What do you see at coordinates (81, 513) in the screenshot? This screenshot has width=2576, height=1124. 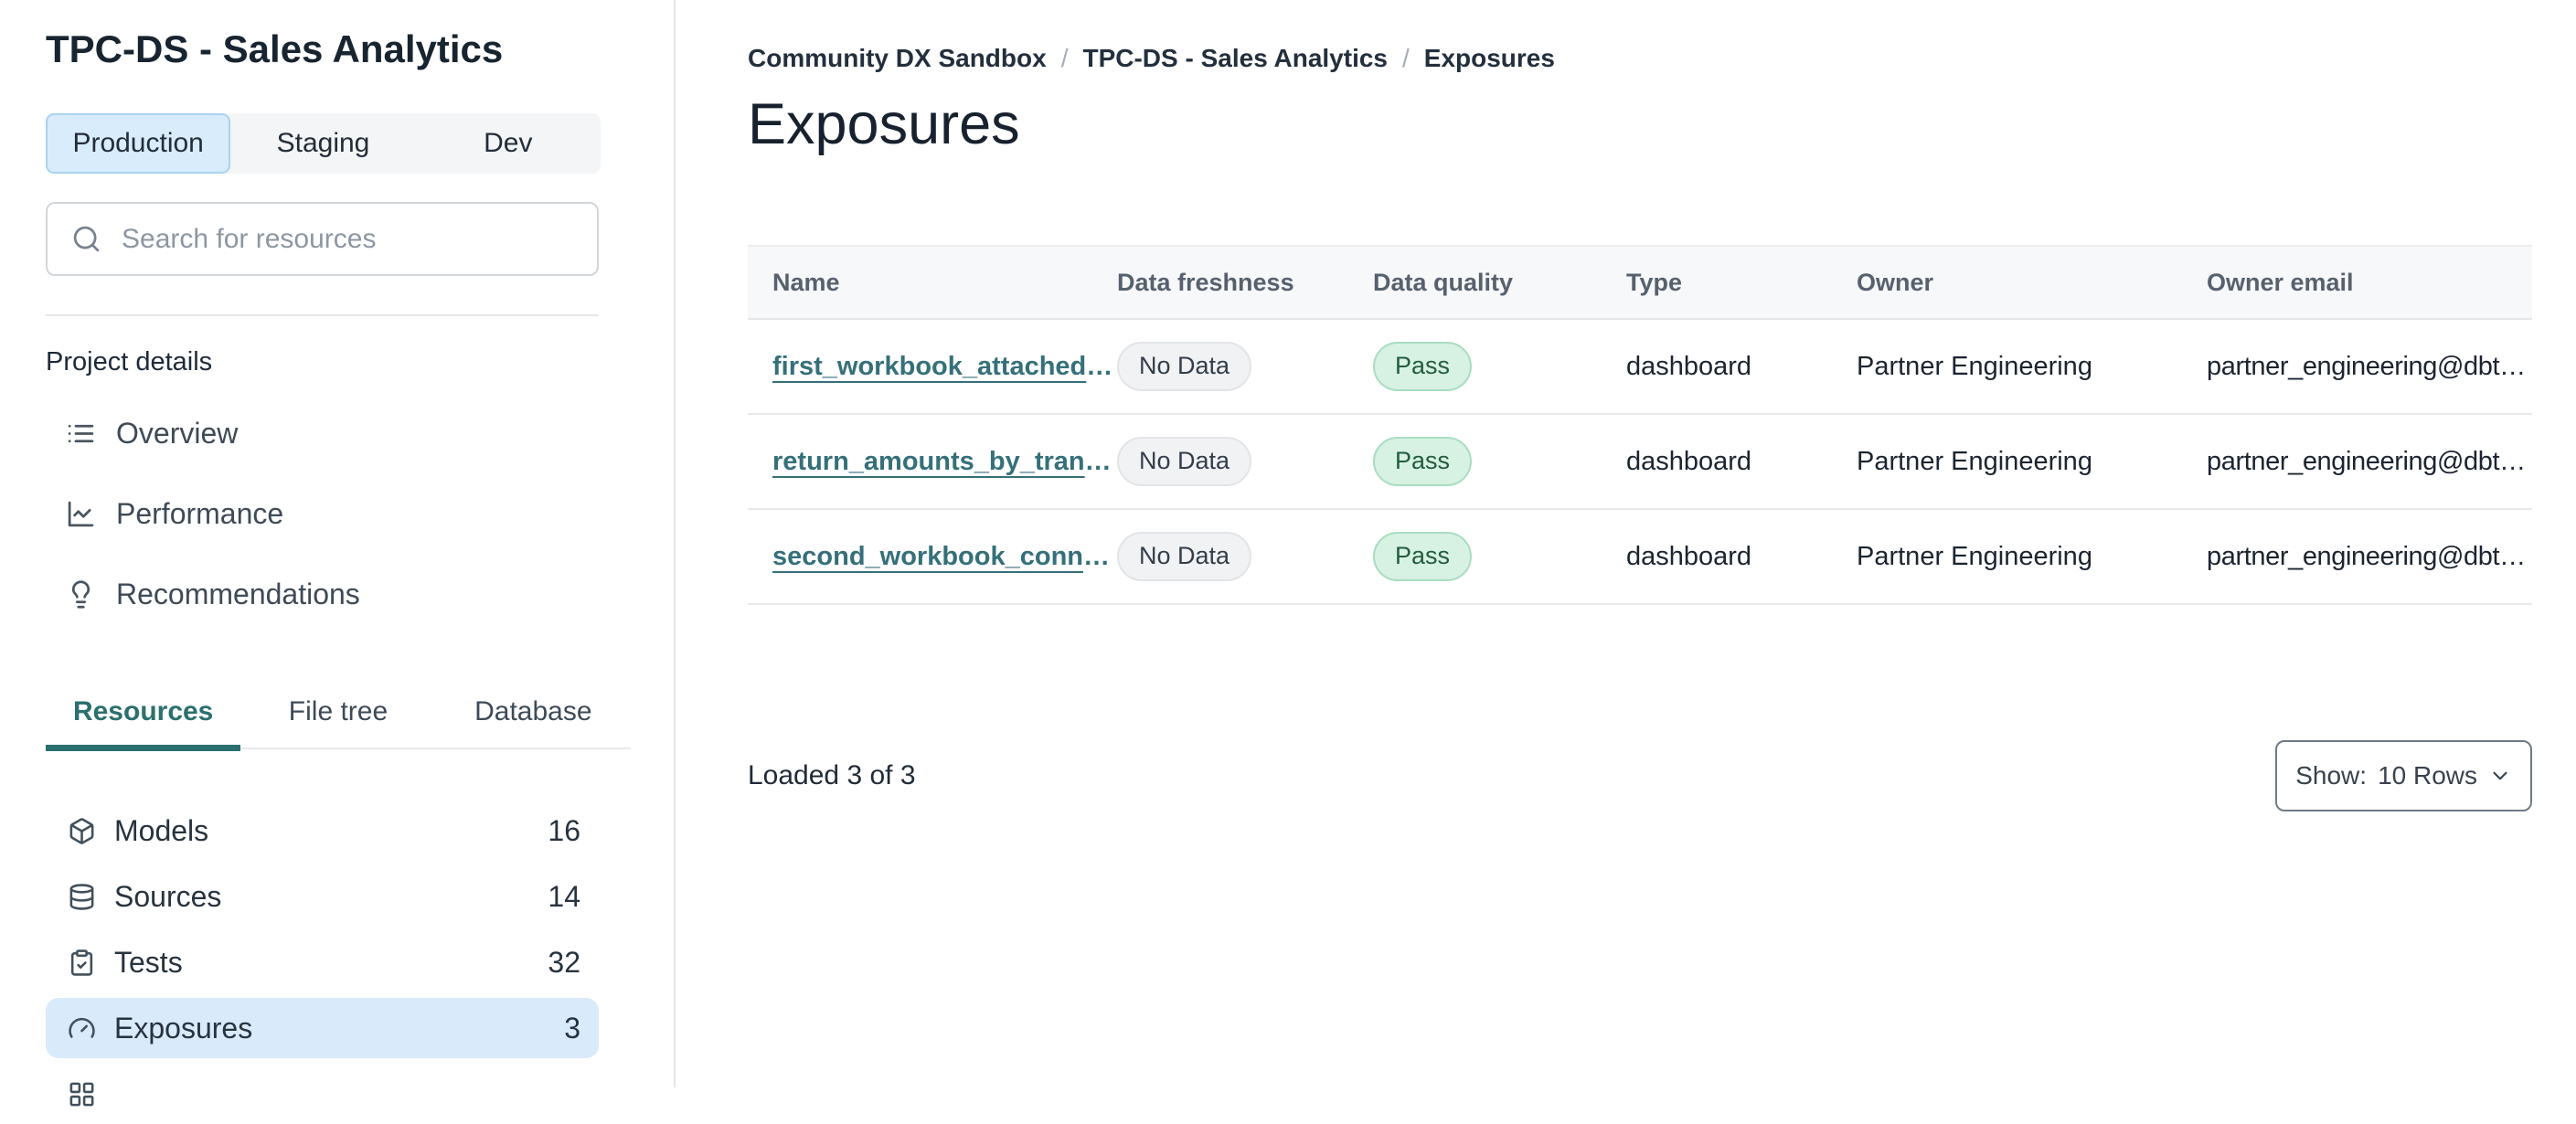 I see `chart-line-icon` at bounding box center [81, 513].